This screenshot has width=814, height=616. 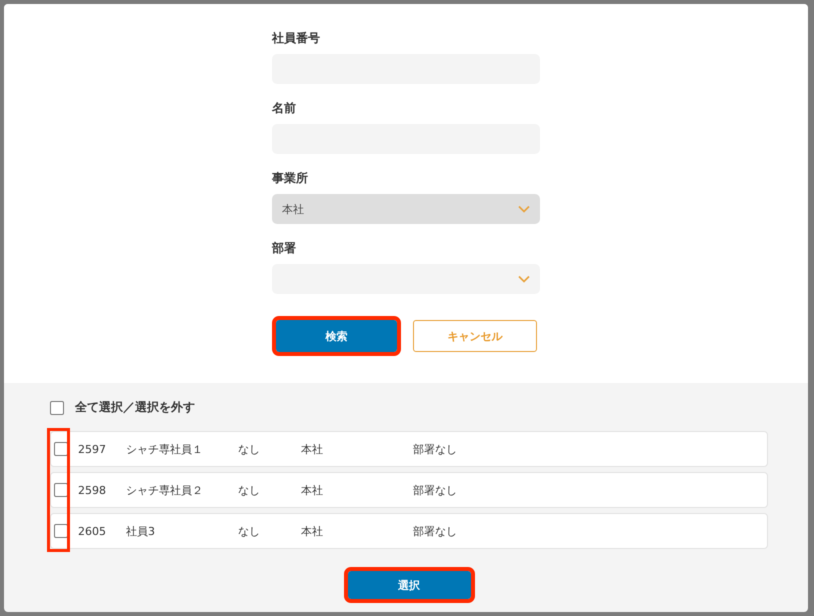 What do you see at coordinates (409, 531) in the screenshot?
I see `result-row: 2605 社員3 なし 本社 部署なし` at bounding box center [409, 531].